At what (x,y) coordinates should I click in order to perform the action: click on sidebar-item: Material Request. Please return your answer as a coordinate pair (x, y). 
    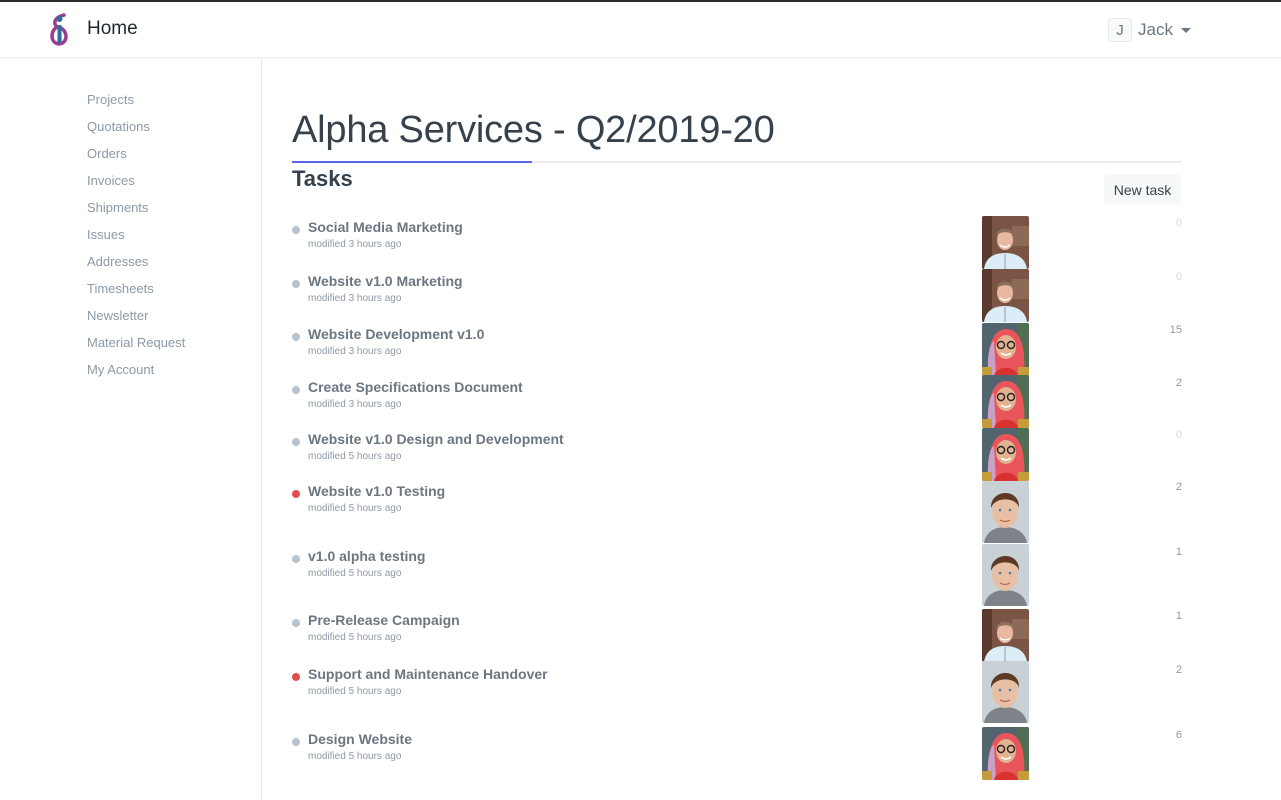
    Looking at the image, I should click on (136, 347).